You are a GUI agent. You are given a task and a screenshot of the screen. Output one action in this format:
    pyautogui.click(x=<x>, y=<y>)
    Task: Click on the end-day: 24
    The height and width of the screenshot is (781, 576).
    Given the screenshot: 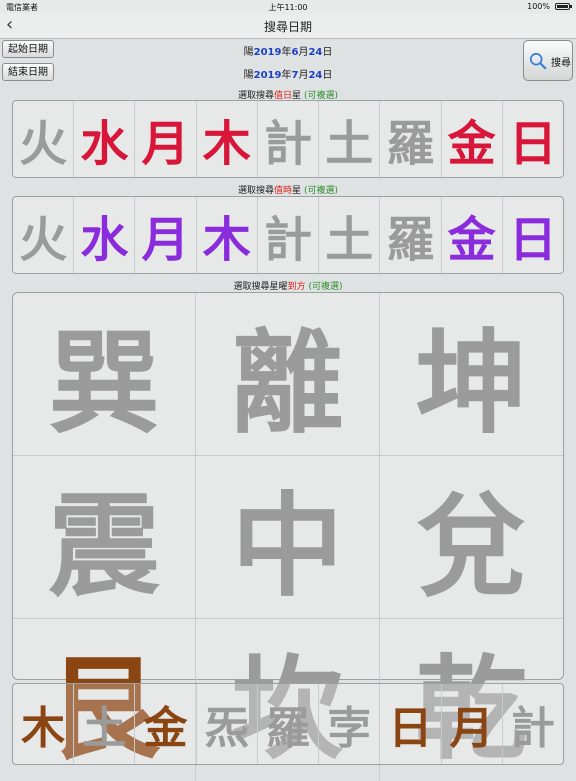 What is the action you would take?
    pyautogui.click(x=315, y=75)
    